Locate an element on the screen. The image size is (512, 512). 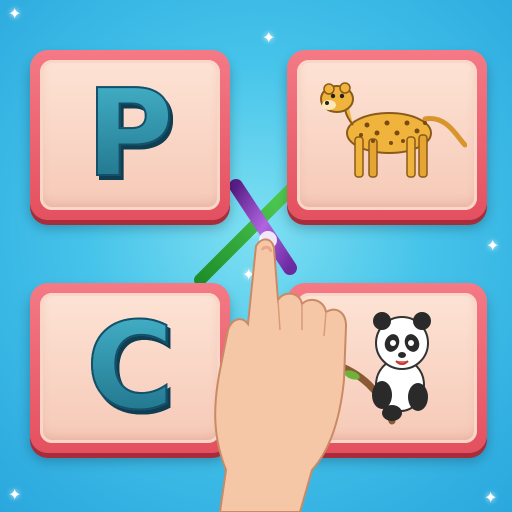
pointing-hand-icon is located at coordinates (281, 375).